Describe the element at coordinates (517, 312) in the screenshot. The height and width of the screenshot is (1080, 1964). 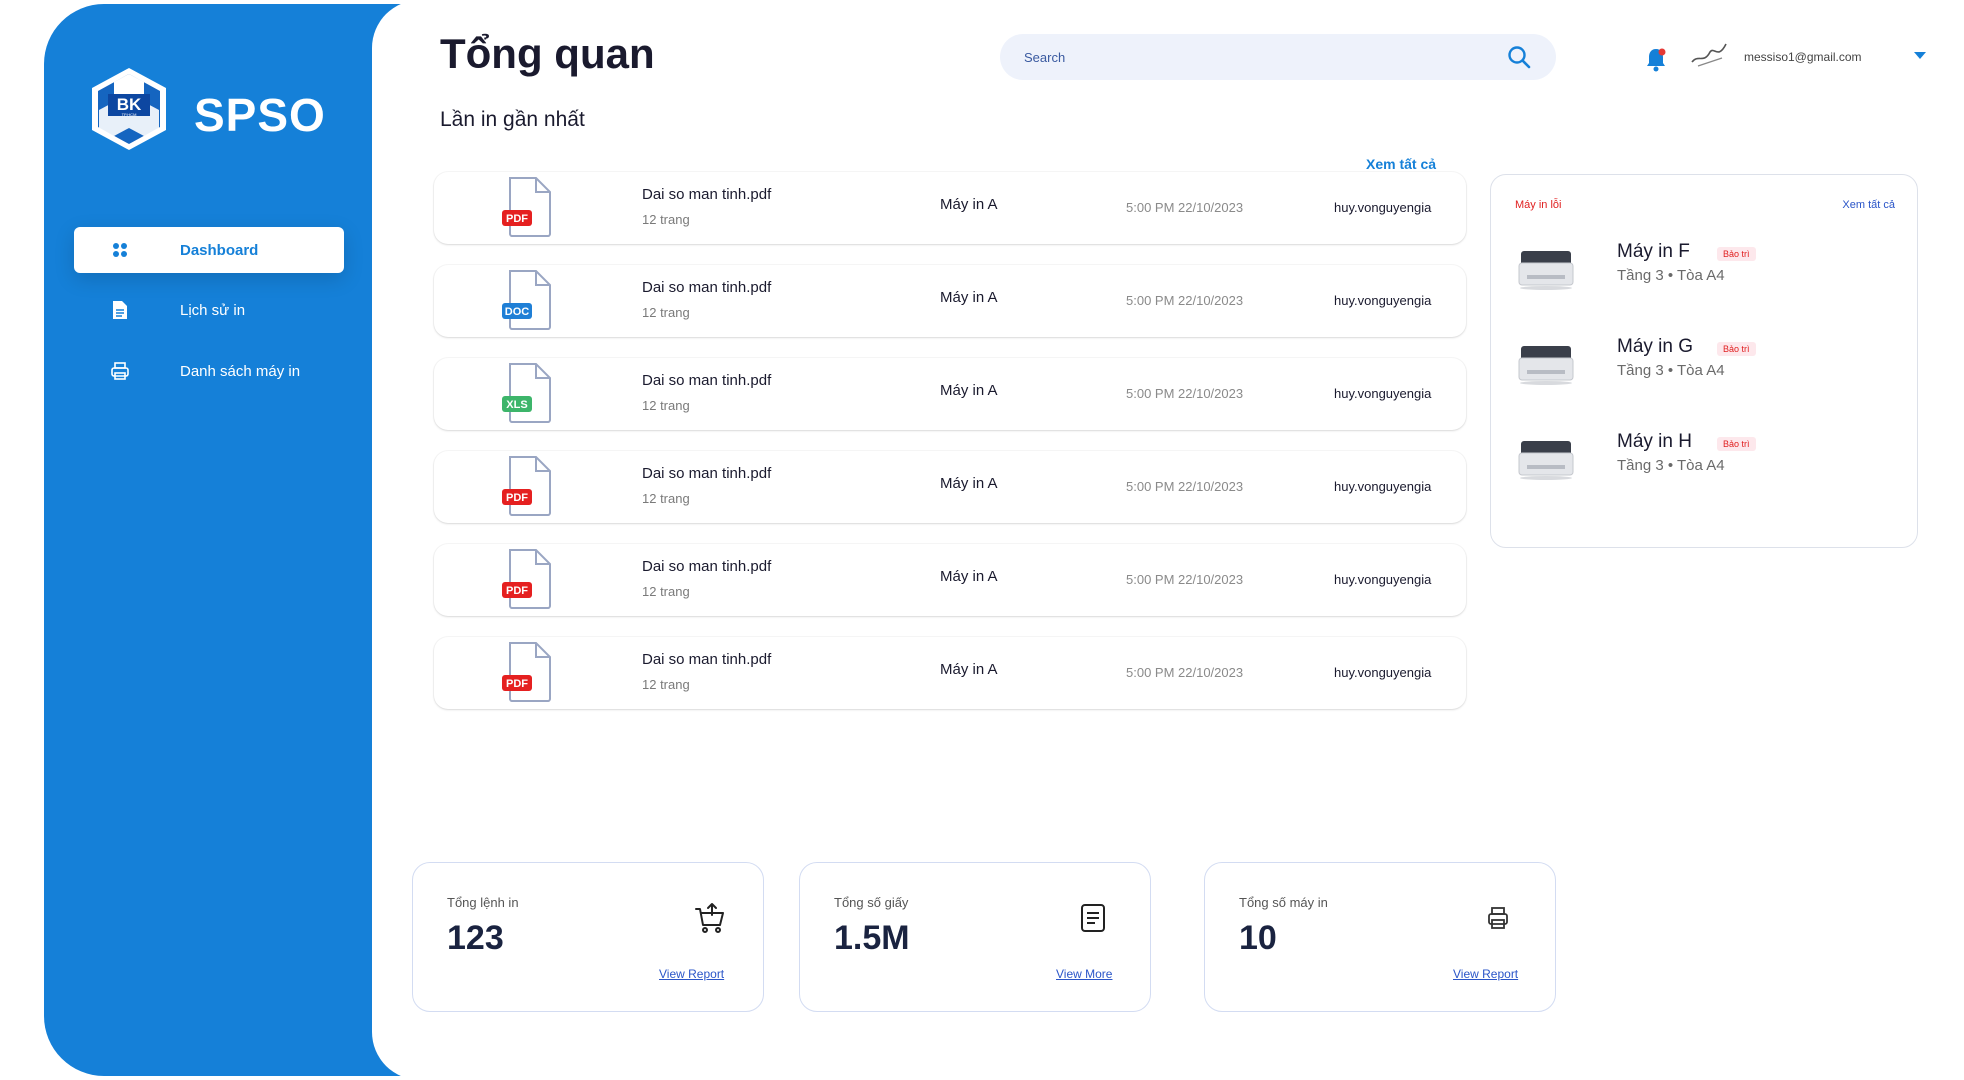
I see `file-type-label: DOC` at that location.